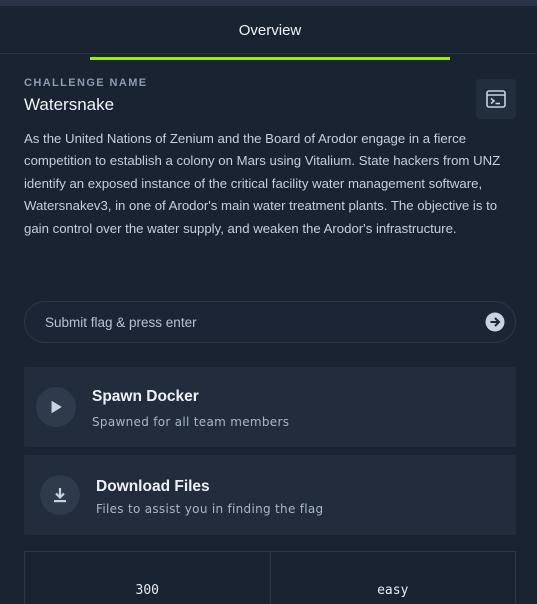 The height and width of the screenshot is (604, 537). I want to click on challenge-stats: 300 easy, so click(270, 577).